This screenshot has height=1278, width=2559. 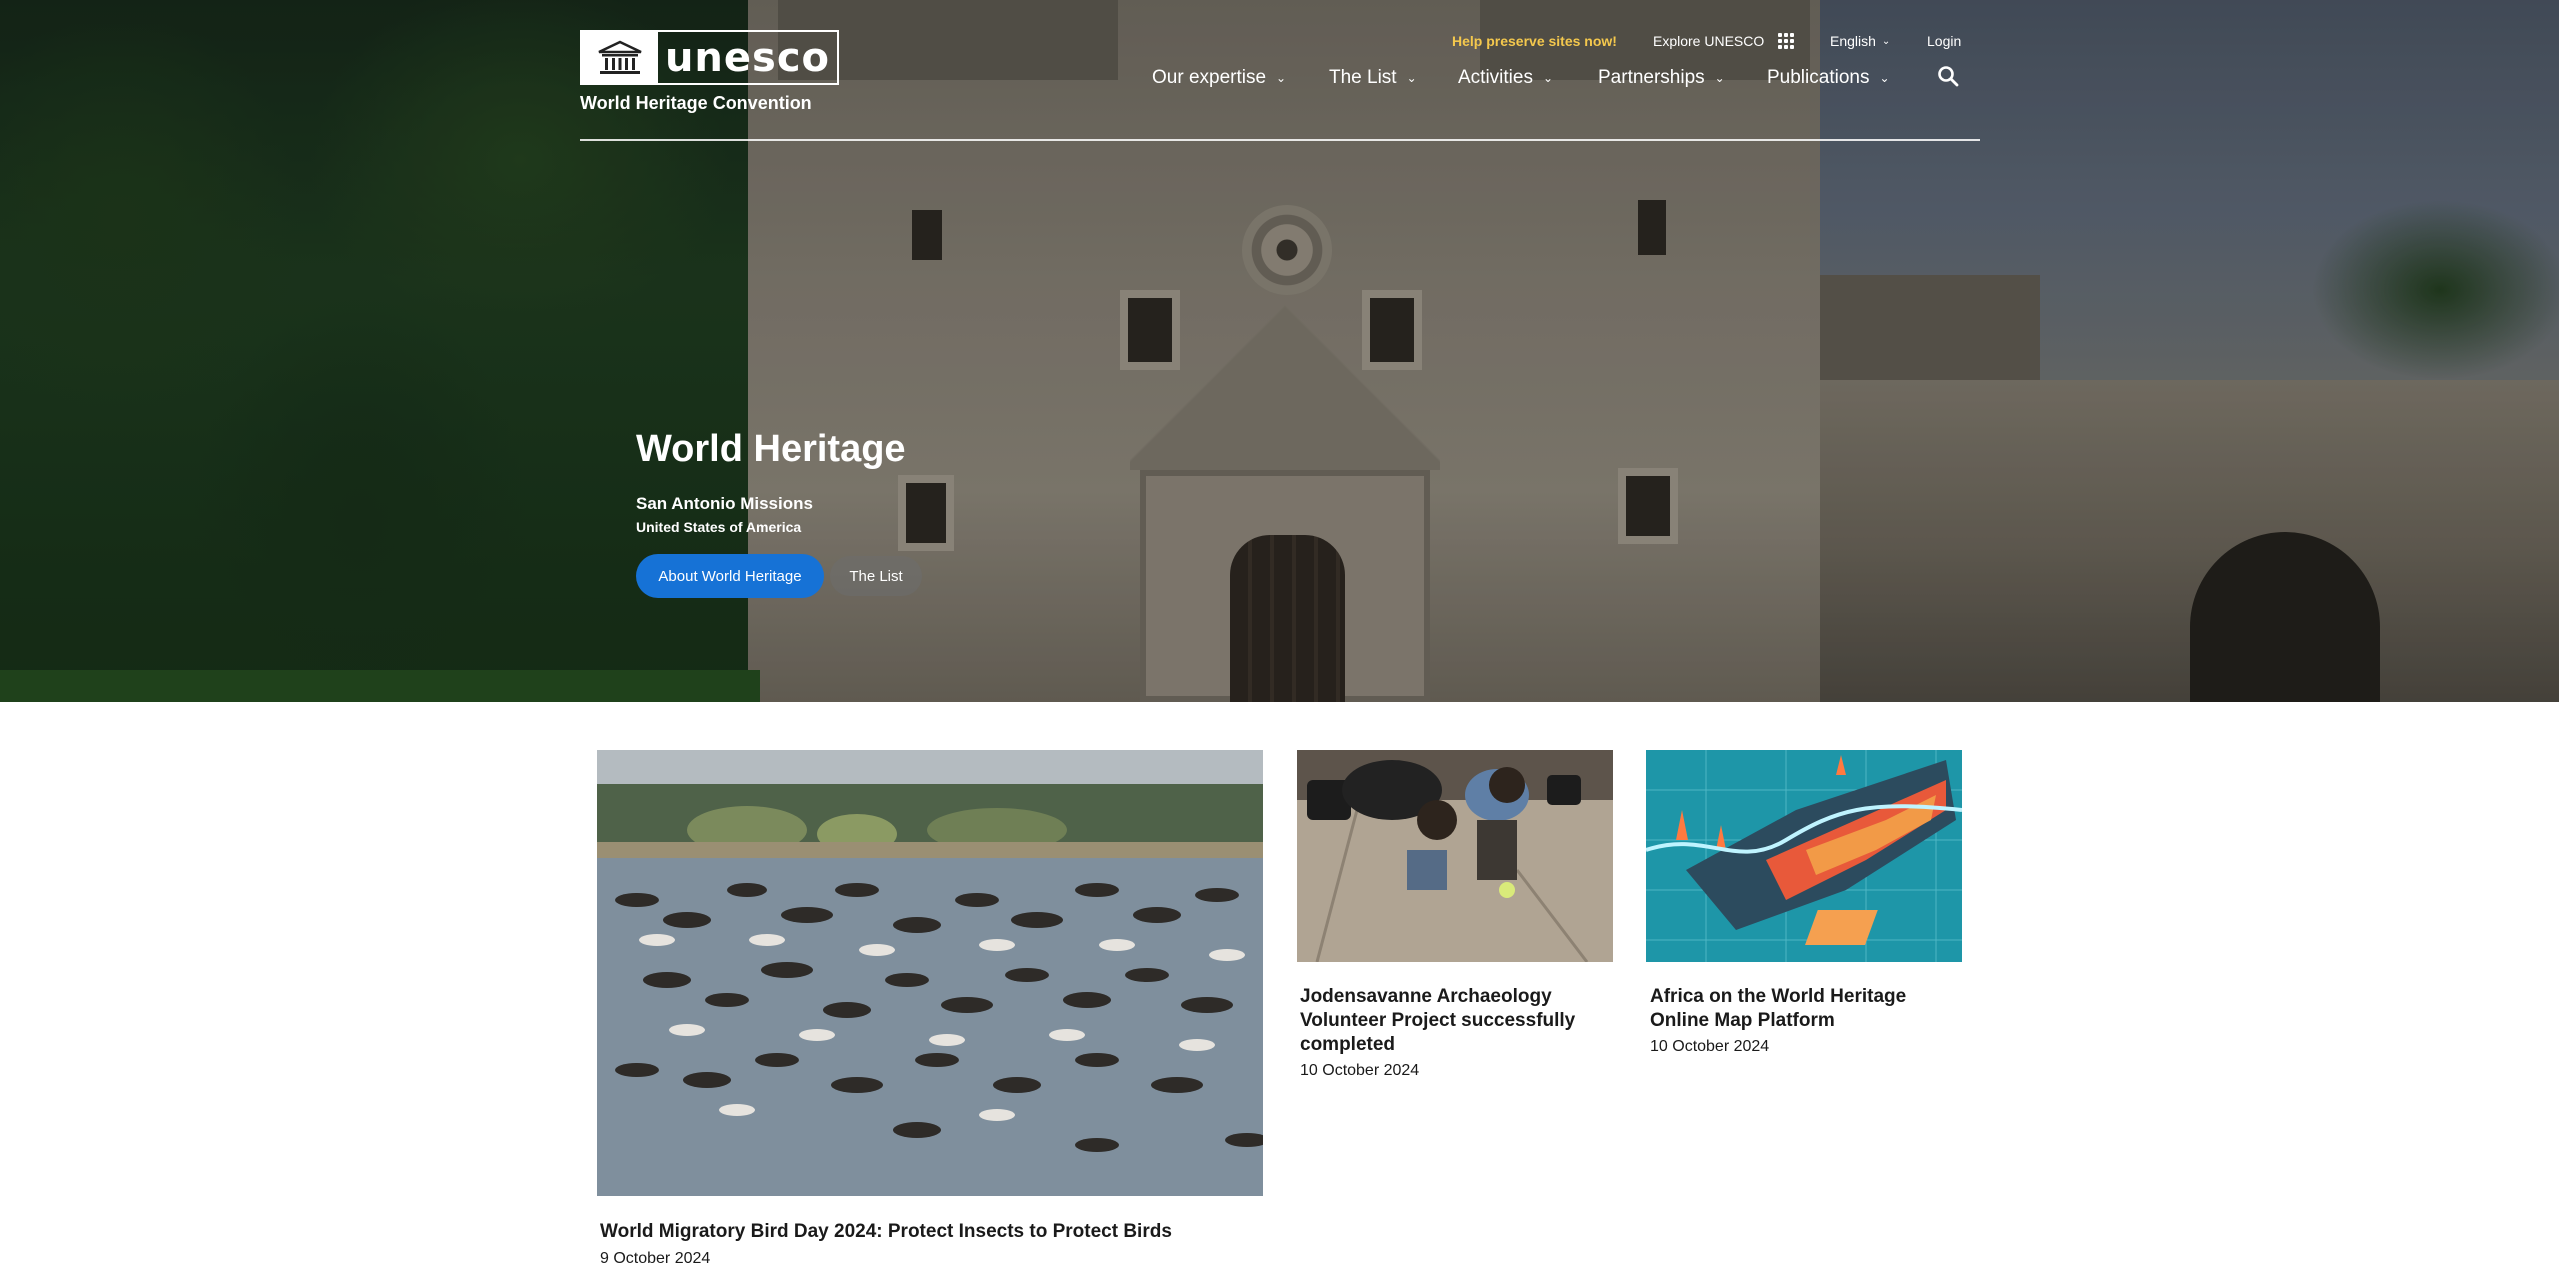 I want to click on the-list-button: The List, so click(x=876, y=576).